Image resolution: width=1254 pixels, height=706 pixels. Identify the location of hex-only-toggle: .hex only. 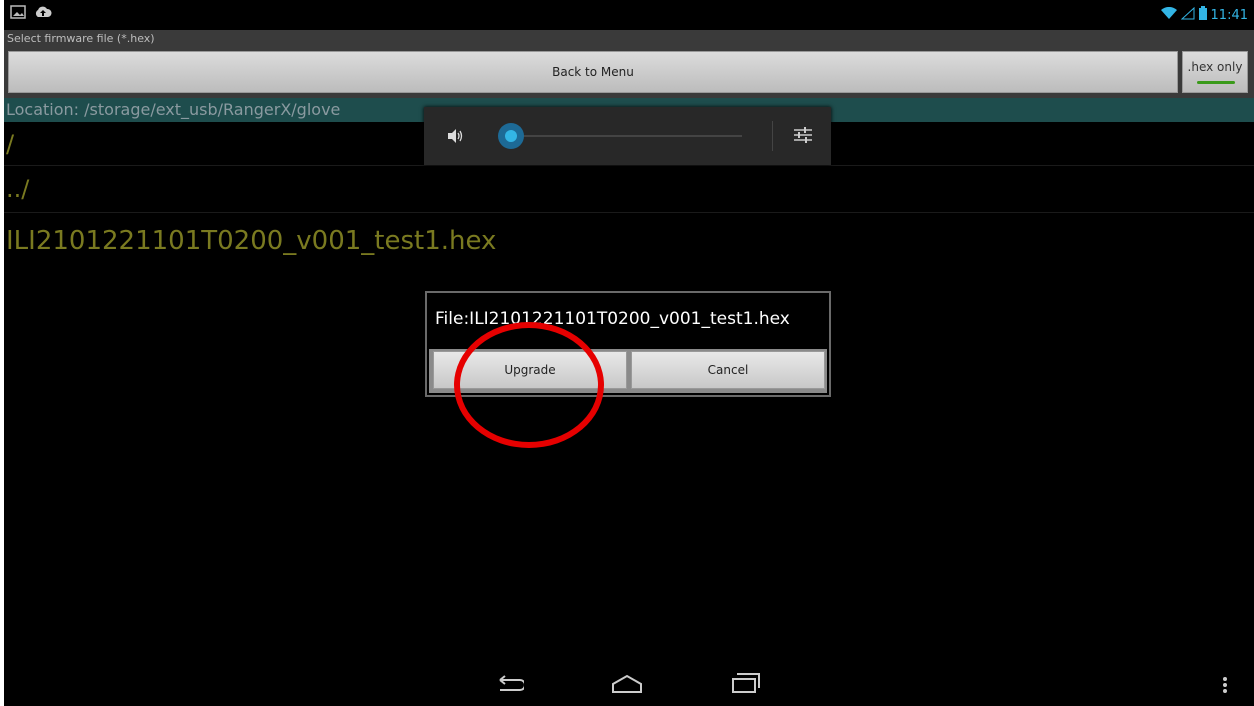
(1215, 72).